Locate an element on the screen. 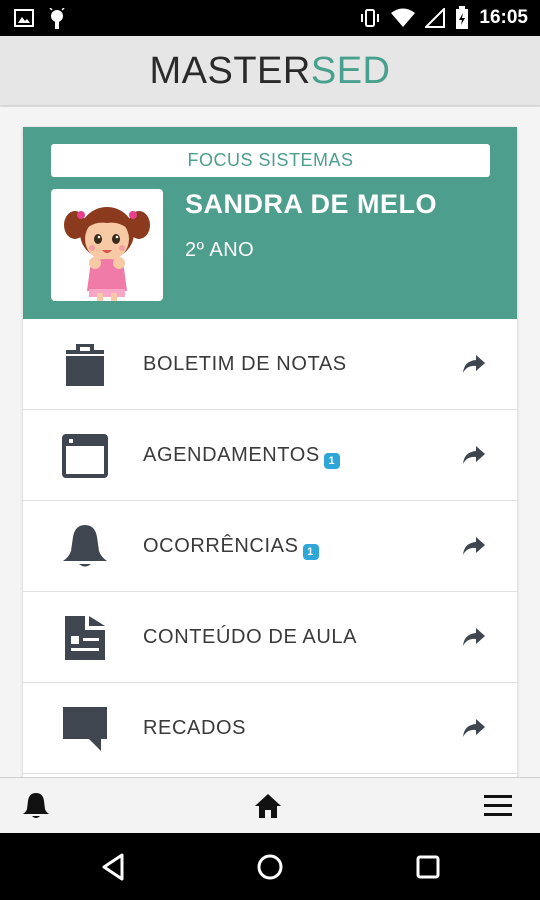 This screenshot has height=900, width=540. menu-item-label: CONTEÚDO DE AULA is located at coordinates (250, 637).